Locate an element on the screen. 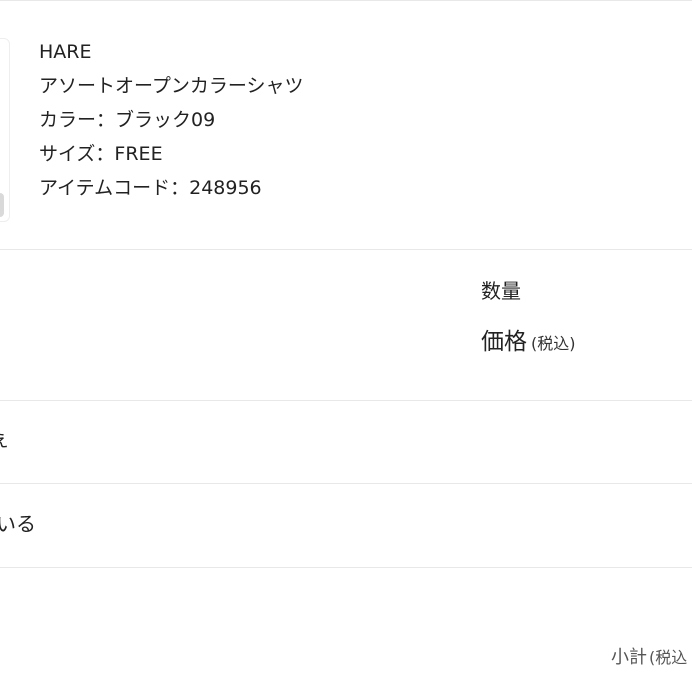 This screenshot has width=692, height=692. product-item-code: アイテムコード：248956 is located at coordinates (150, 188).